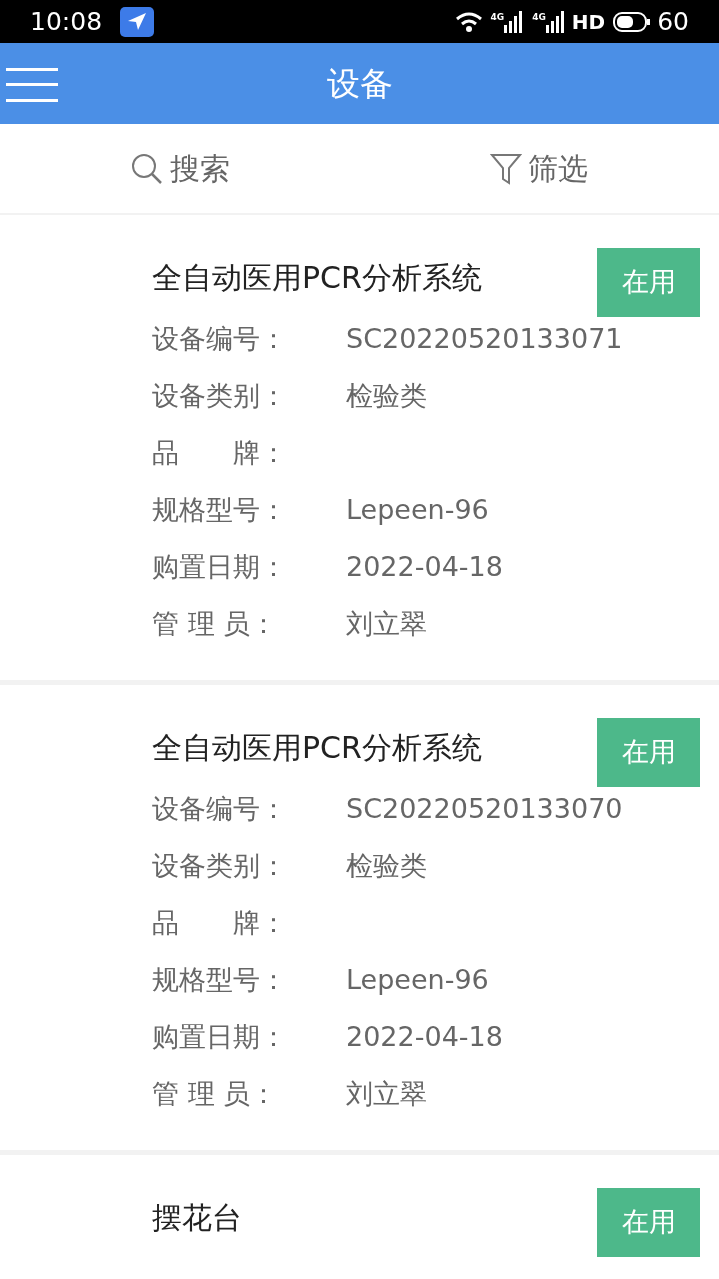  Describe the element at coordinates (66, 21) in the screenshot. I see `clock-time: 10:08` at that location.